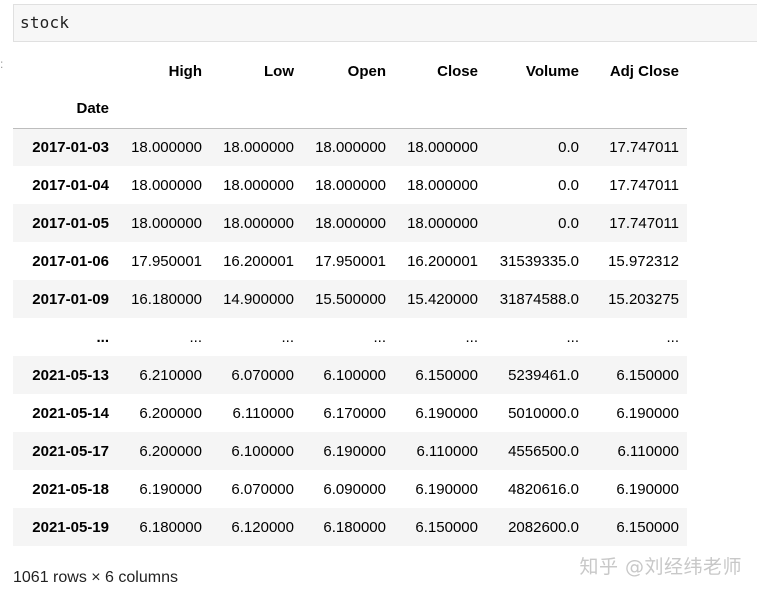 The width and height of the screenshot is (758, 596). What do you see at coordinates (70, 451) in the screenshot?
I see `row-index: 2021-05-17` at bounding box center [70, 451].